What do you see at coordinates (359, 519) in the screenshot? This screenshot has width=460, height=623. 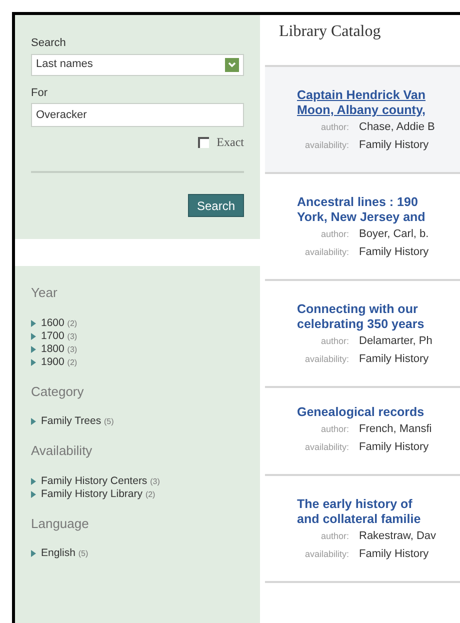 I see `result-title-link: and collateral familie` at bounding box center [359, 519].